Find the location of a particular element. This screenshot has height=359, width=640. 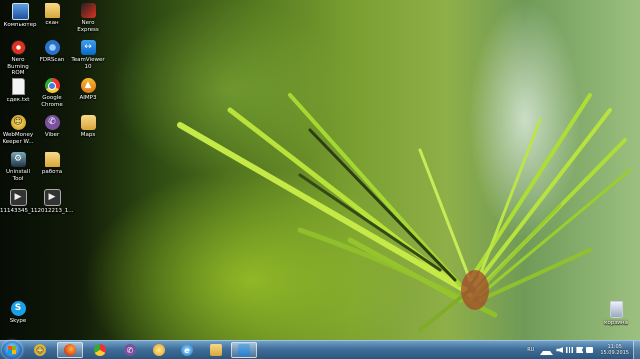

nero-icon is located at coordinates (18, 47).